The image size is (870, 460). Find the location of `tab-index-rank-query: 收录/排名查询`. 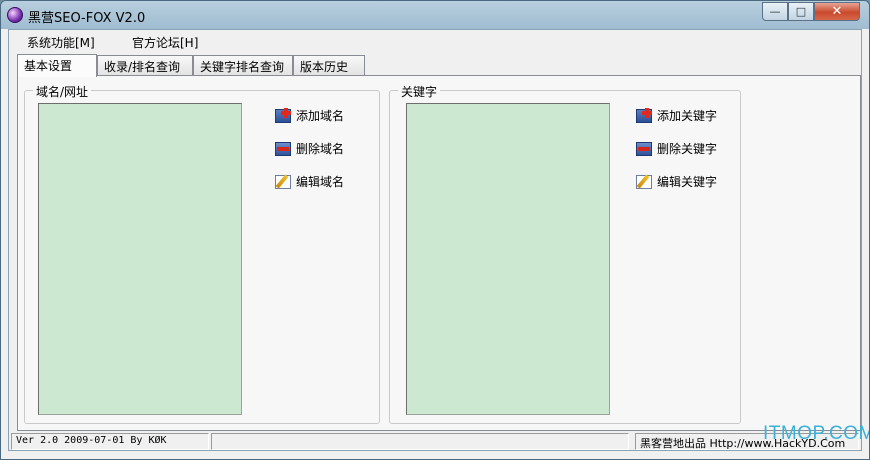

tab-index-rank-query: 收录/排名查询 is located at coordinates (145, 65).